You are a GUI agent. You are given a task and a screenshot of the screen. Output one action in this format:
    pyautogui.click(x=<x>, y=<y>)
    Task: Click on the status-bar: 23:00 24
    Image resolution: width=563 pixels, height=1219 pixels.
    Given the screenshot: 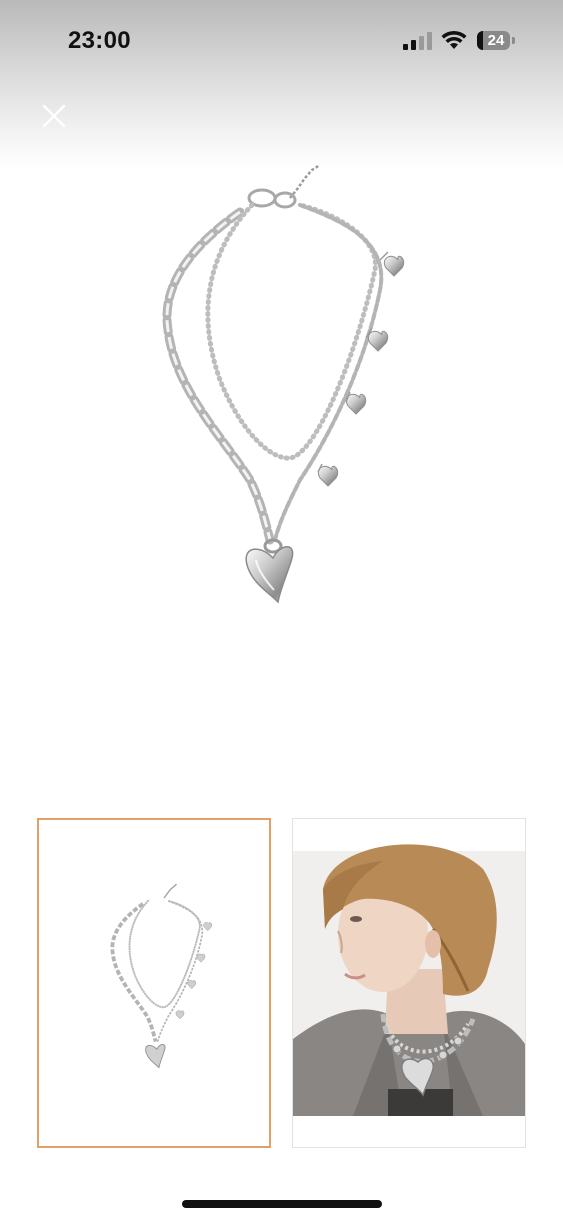 What is the action you would take?
    pyautogui.click(x=281, y=40)
    